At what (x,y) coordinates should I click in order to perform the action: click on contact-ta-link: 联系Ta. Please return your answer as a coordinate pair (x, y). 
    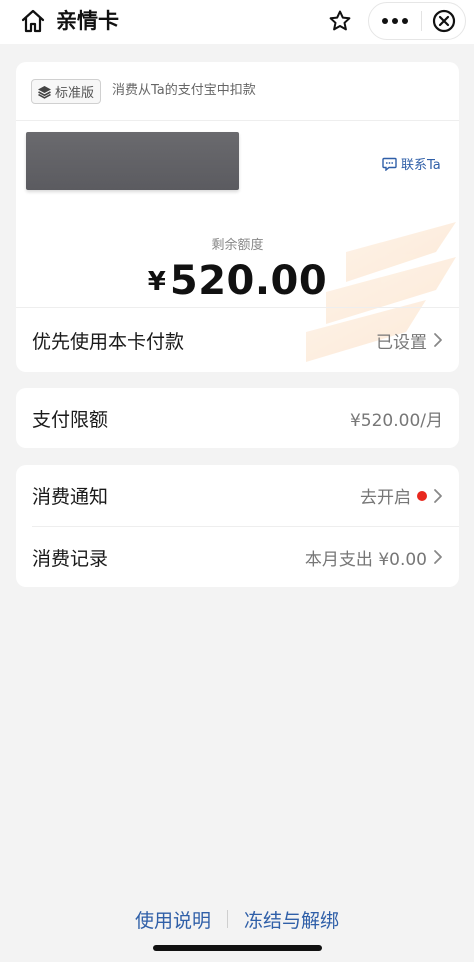
    Looking at the image, I should click on (411, 163).